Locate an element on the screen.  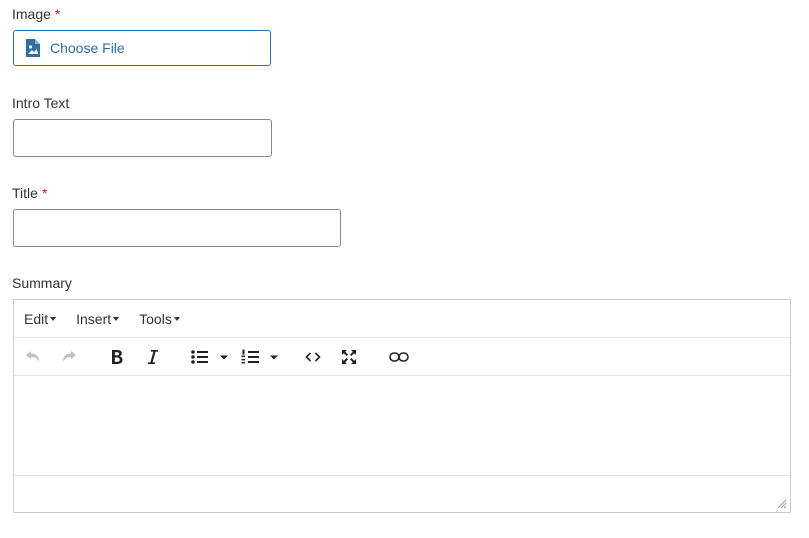
bold-button is located at coordinates (117, 357).